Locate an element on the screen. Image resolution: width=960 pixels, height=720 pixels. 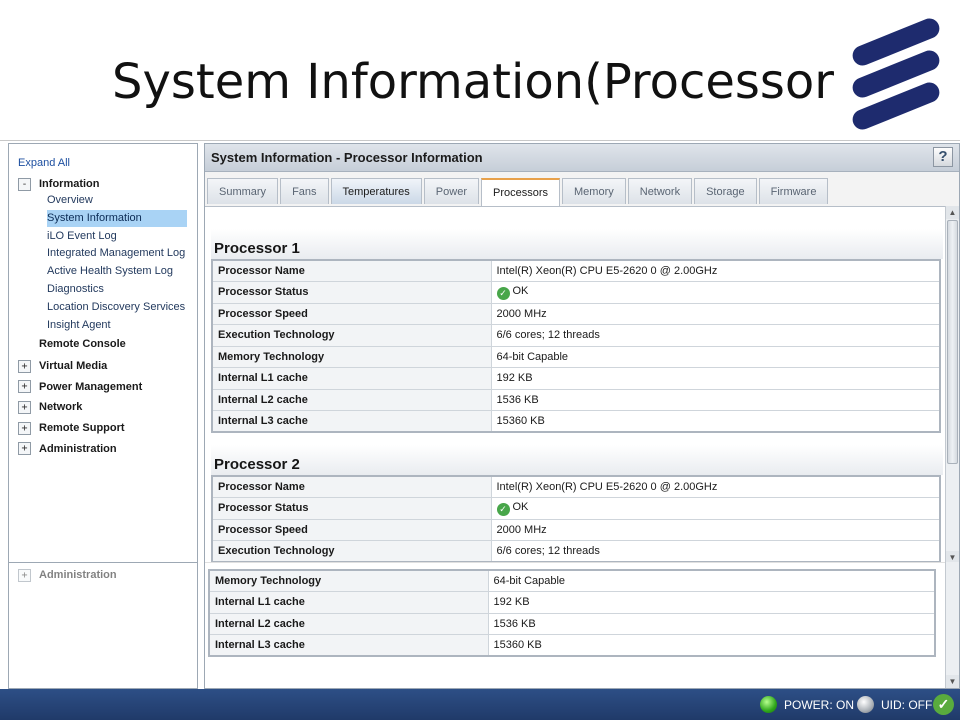
tab-network: Network is located at coordinates (660, 191).